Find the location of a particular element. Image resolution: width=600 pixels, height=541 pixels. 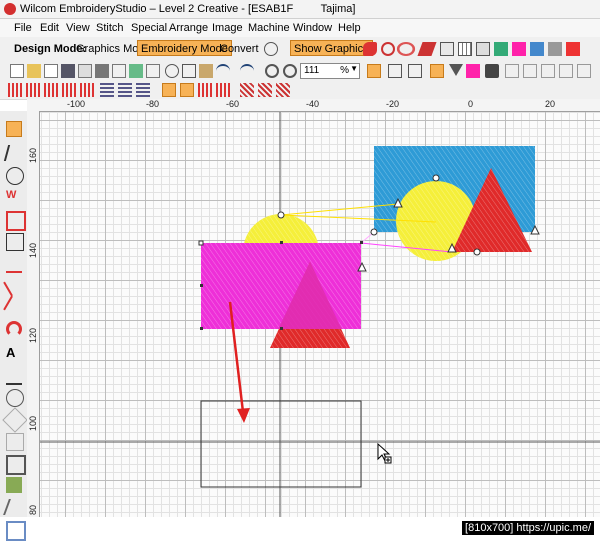

group-icon is located at coordinates (584, 71).